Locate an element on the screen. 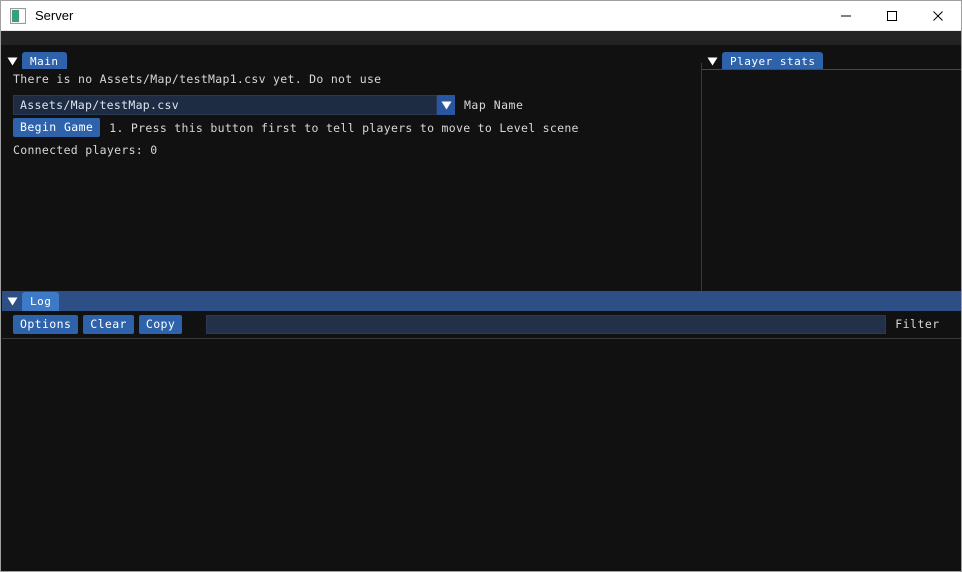 This screenshot has width=962, height=572. map-name-dropdown-value: Assets/Map/testMap.csv is located at coordinates (225, 105).